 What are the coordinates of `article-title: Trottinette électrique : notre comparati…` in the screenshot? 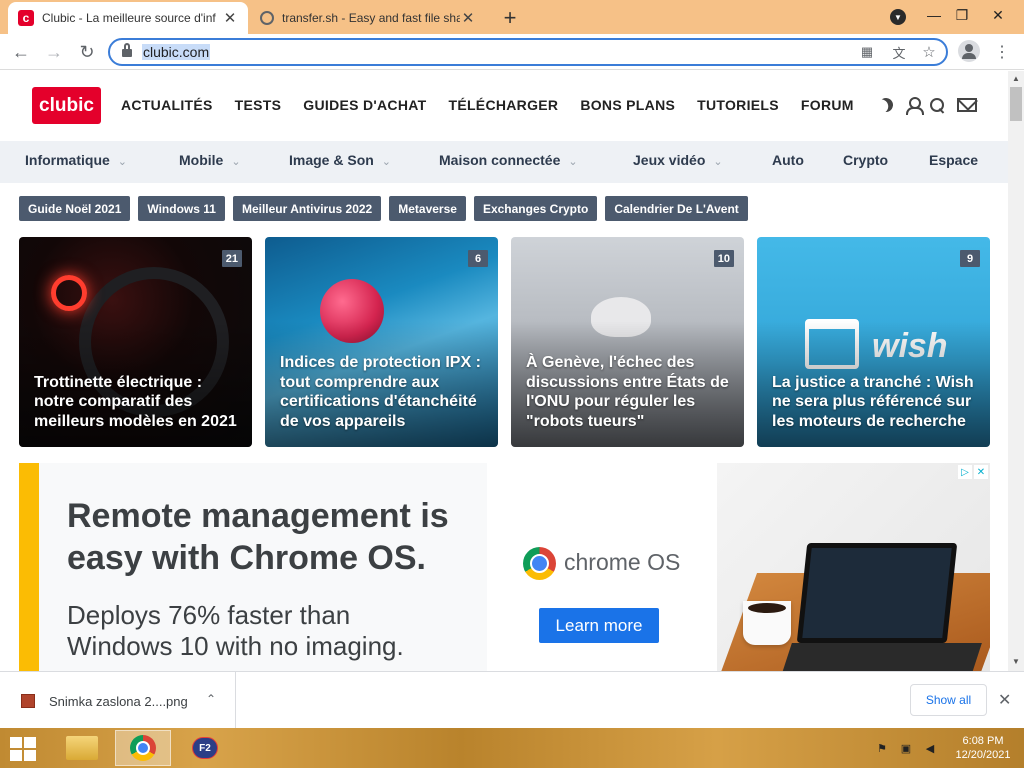 It's located at (137, 402).